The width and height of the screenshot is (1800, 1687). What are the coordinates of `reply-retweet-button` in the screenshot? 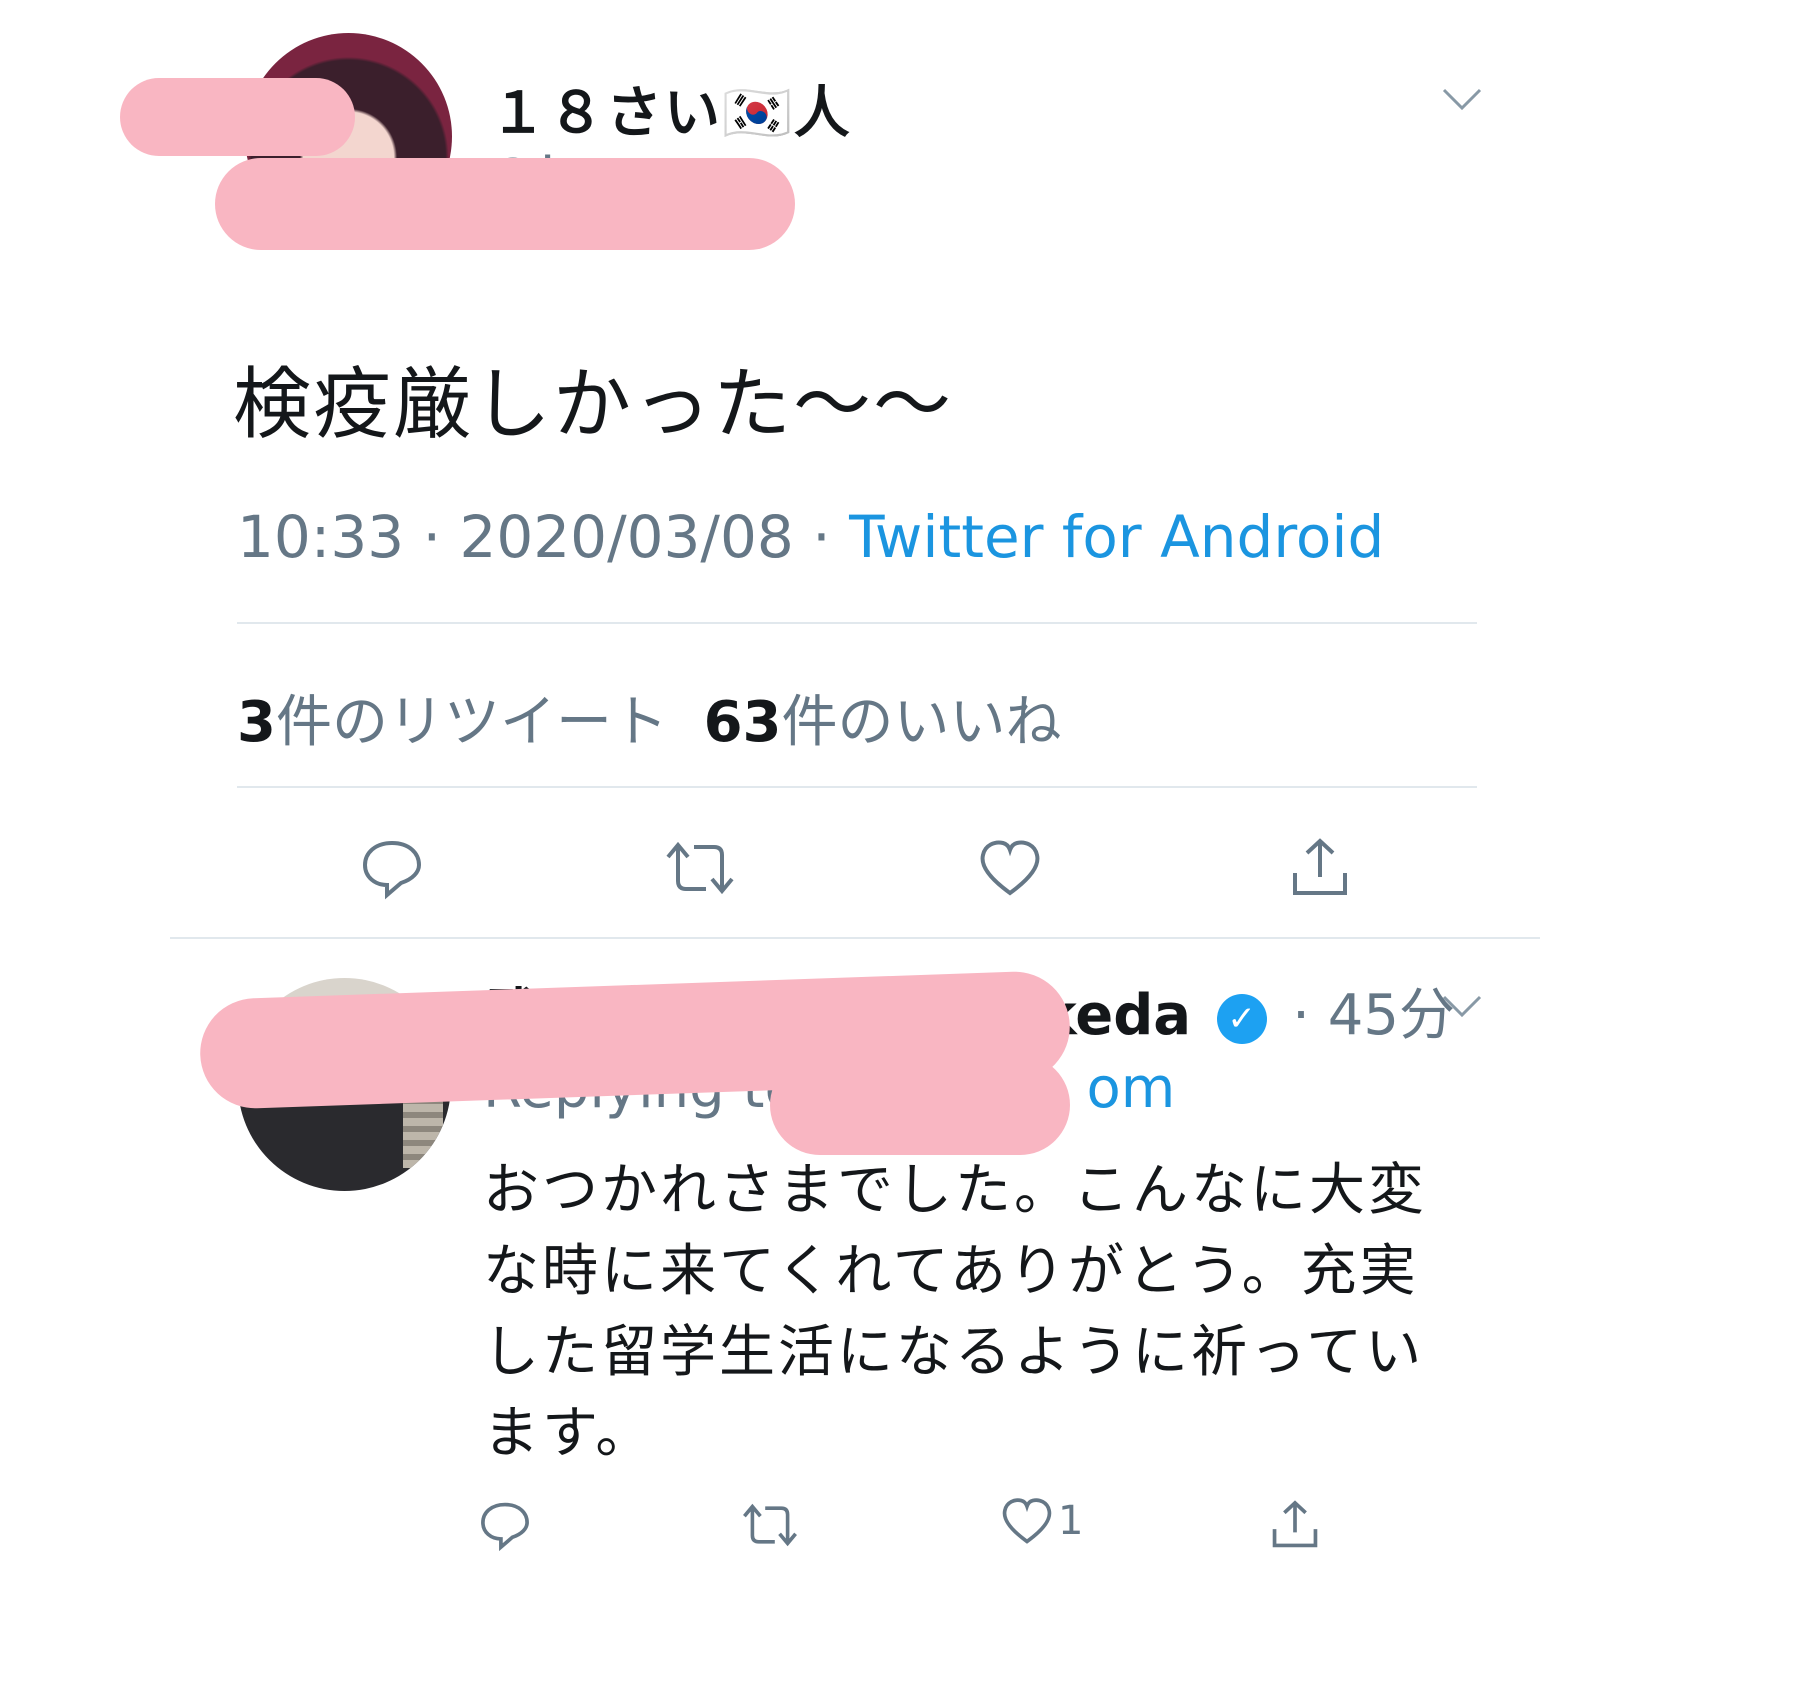 It's located at (770, 1525).